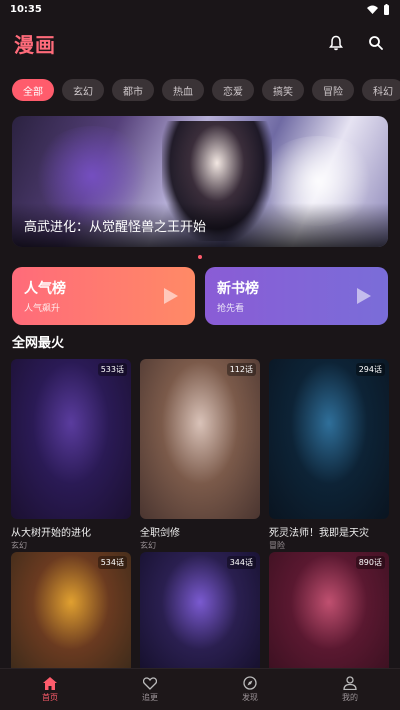 Image resolution: width=400 pixels, height=710 pixels. What do you see at coordinates (231, 309) in the screenshot?
I see `rank-subtitle: 抢先看` at bounding box center [231, 309].